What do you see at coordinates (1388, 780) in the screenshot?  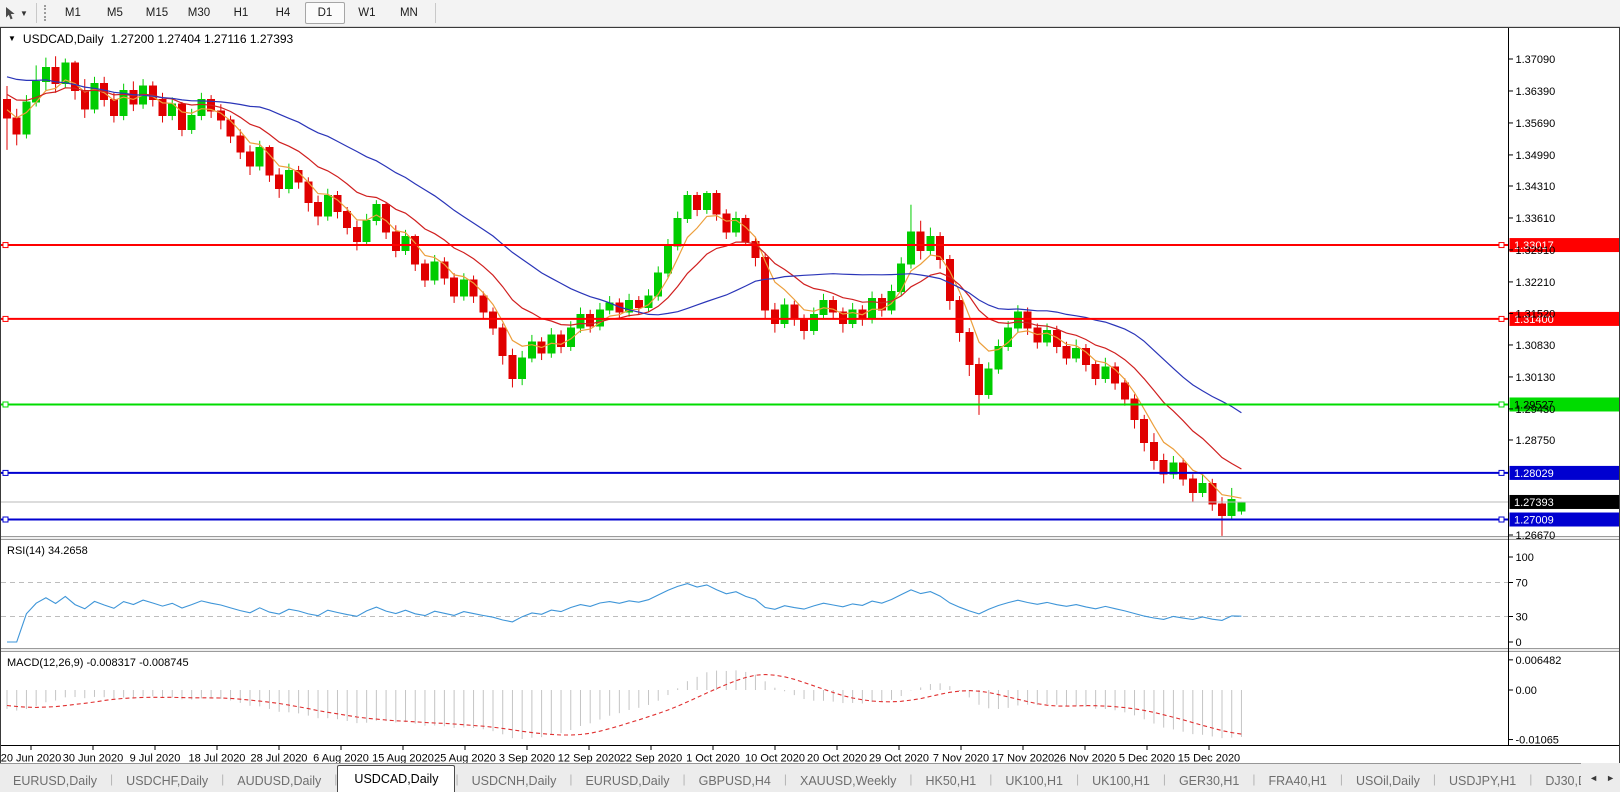 I see `chart-tab-usoil-13: USOil,Daily` at bounding box center [1388, 780].